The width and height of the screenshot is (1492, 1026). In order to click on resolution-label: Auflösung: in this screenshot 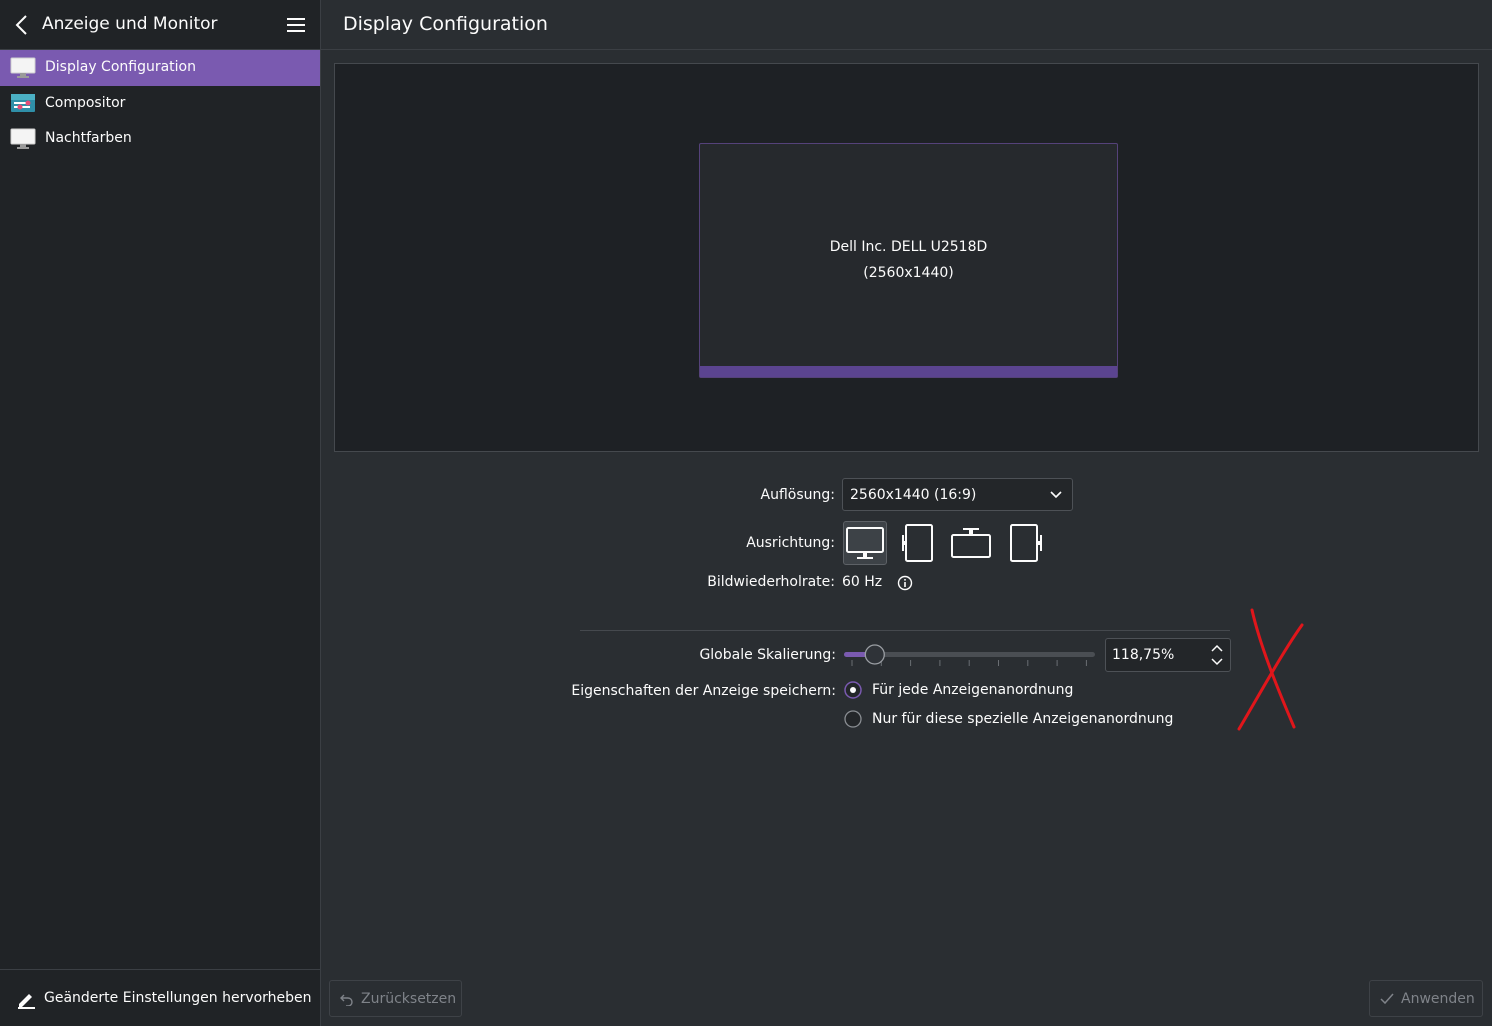, I will do `click(797, 495)`.